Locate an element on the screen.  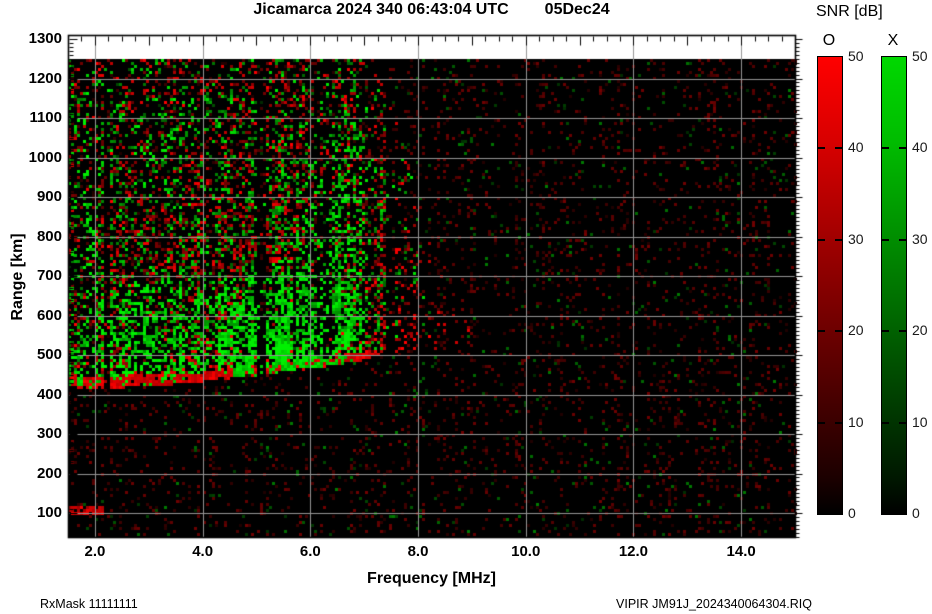
y-tick-label: 300 is located at coordinates (49, 433).